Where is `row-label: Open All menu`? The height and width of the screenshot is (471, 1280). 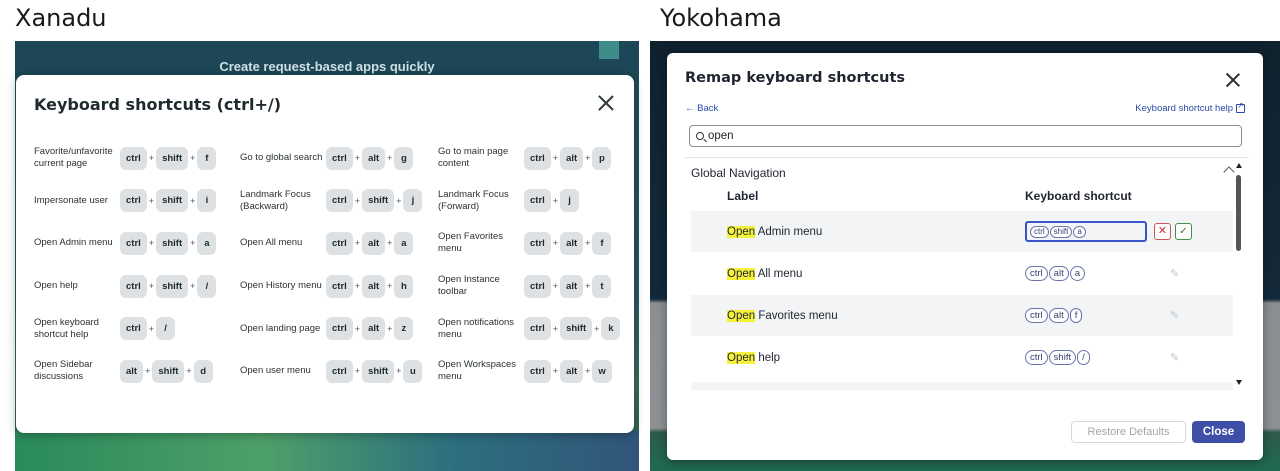 row-label: Open All menu is located at coordinates (764, 273).